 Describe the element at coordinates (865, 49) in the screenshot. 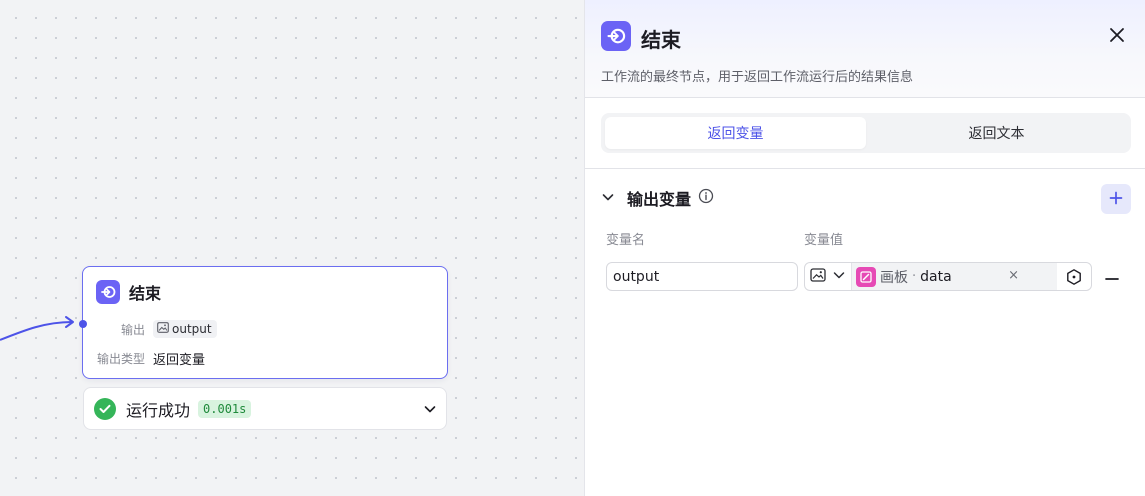

I see `panel-header: 结束 工作流的最终节点，用于返回工作流运行后的结果信息` at that location.